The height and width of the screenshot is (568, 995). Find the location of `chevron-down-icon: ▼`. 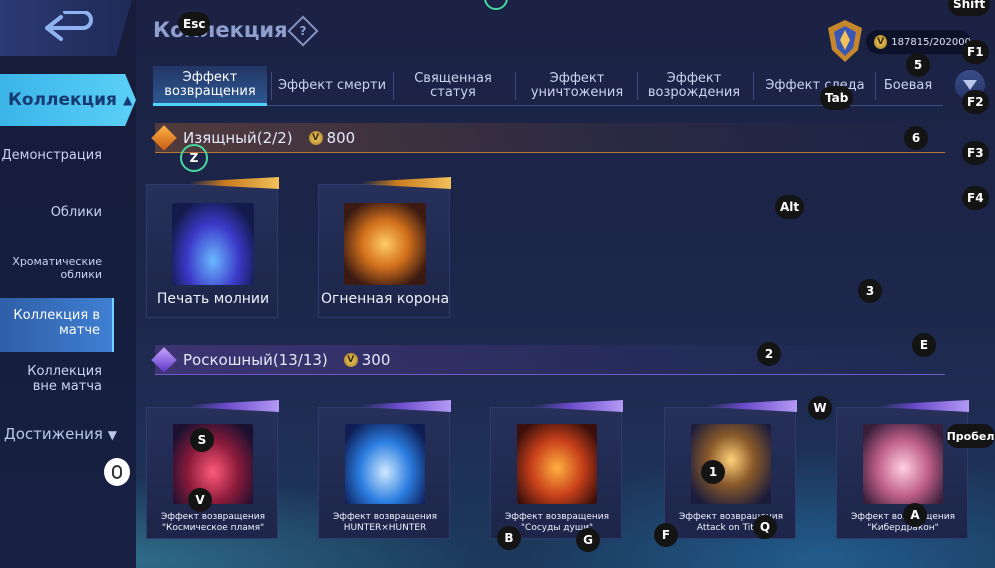

chevron-down-icon: ▼ is located at coordinates (112, 435).